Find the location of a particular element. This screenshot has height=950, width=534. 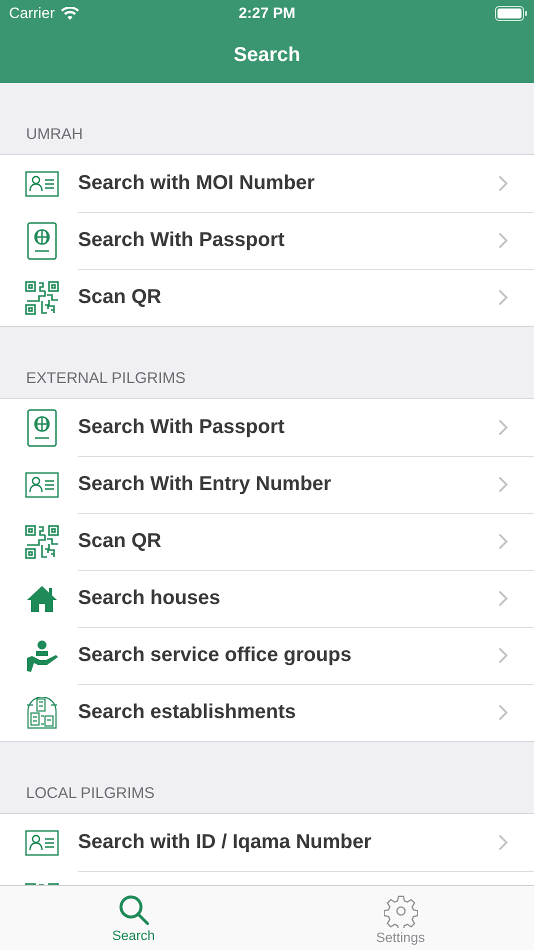

tab-bar-item: Search is located at coordinates (133, 918).